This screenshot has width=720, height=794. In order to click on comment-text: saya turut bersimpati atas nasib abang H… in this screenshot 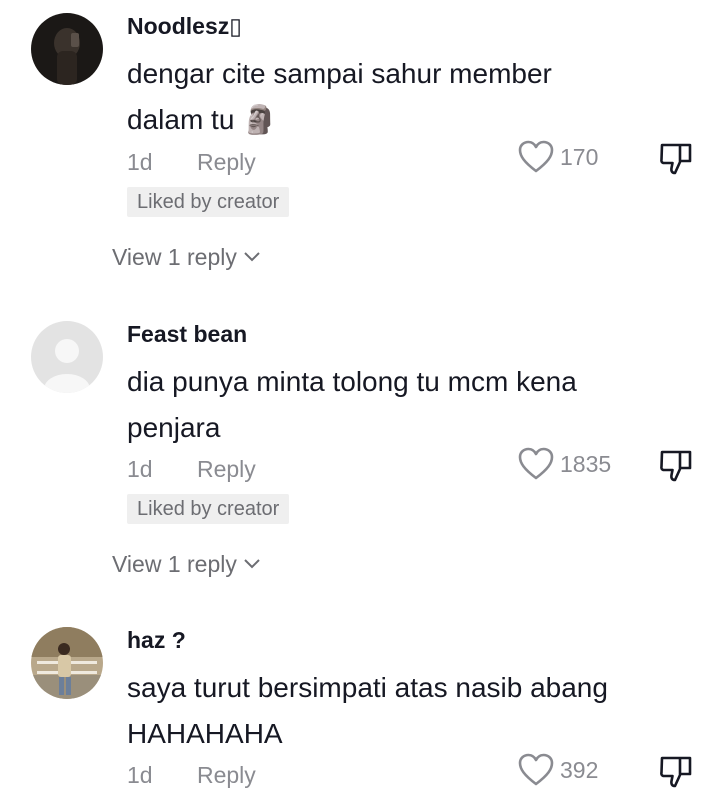, I will do `click(397, 711)`.